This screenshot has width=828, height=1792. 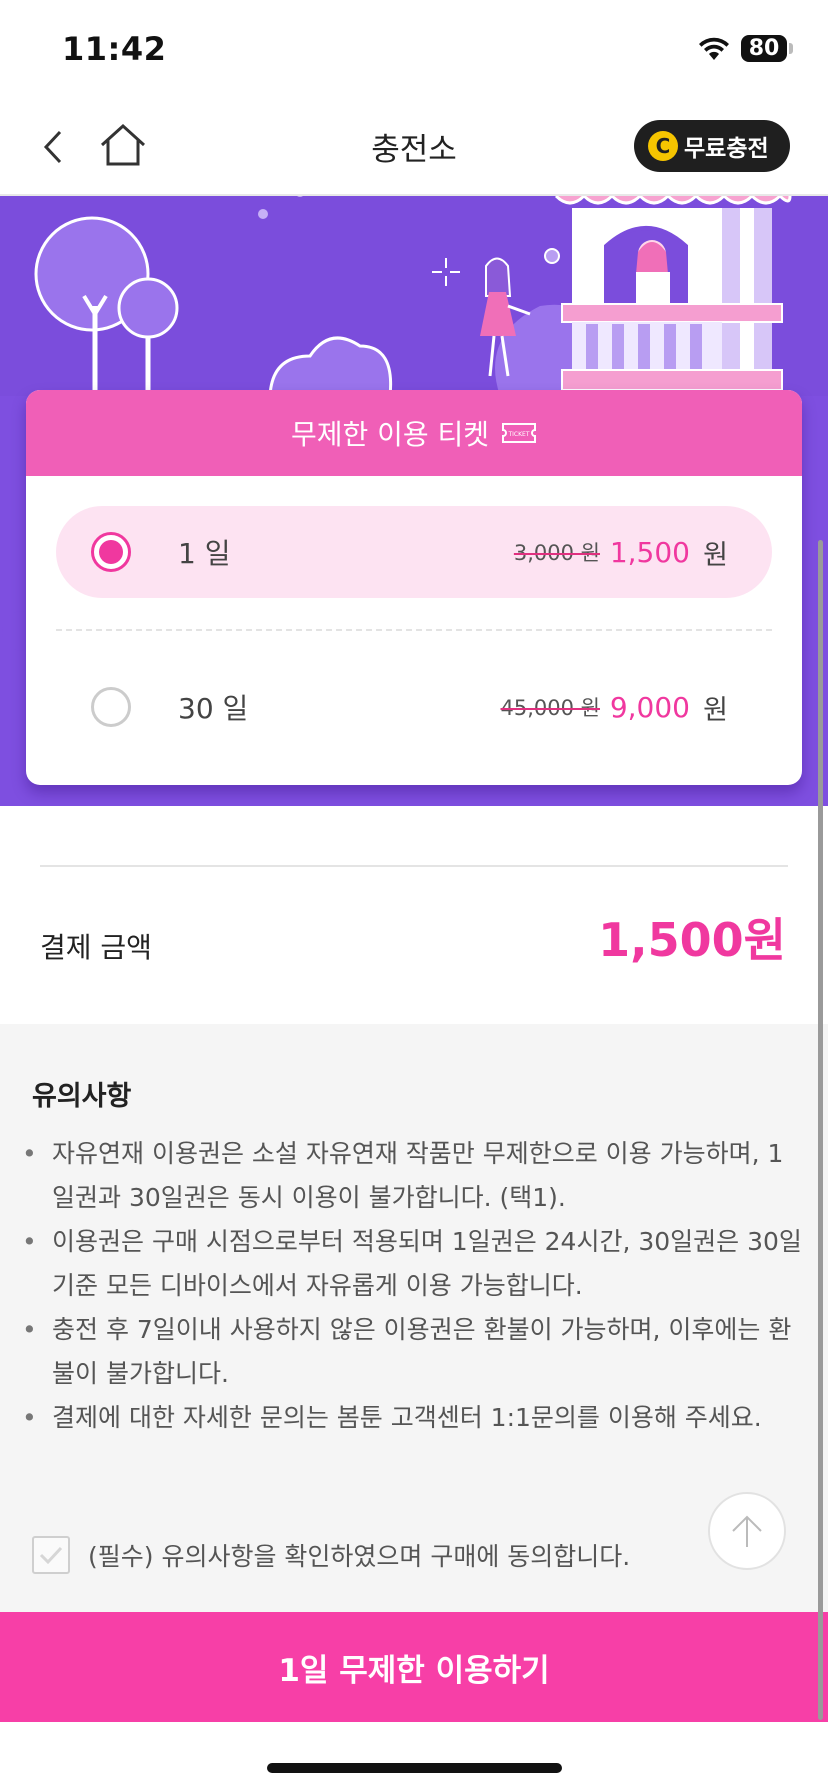 What do you see at coordinates (111, 552) in the screenshot?
I see `radio-selected` at bounding box center [111, 552].